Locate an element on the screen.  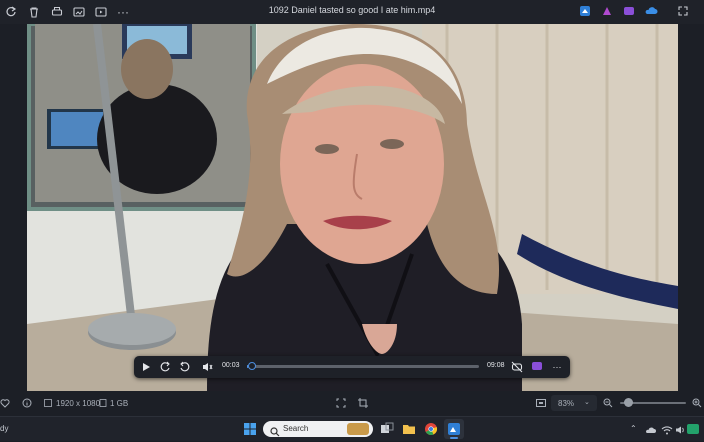
resolution-text: 1920 x 1080 is located at coordinates (78, 403).